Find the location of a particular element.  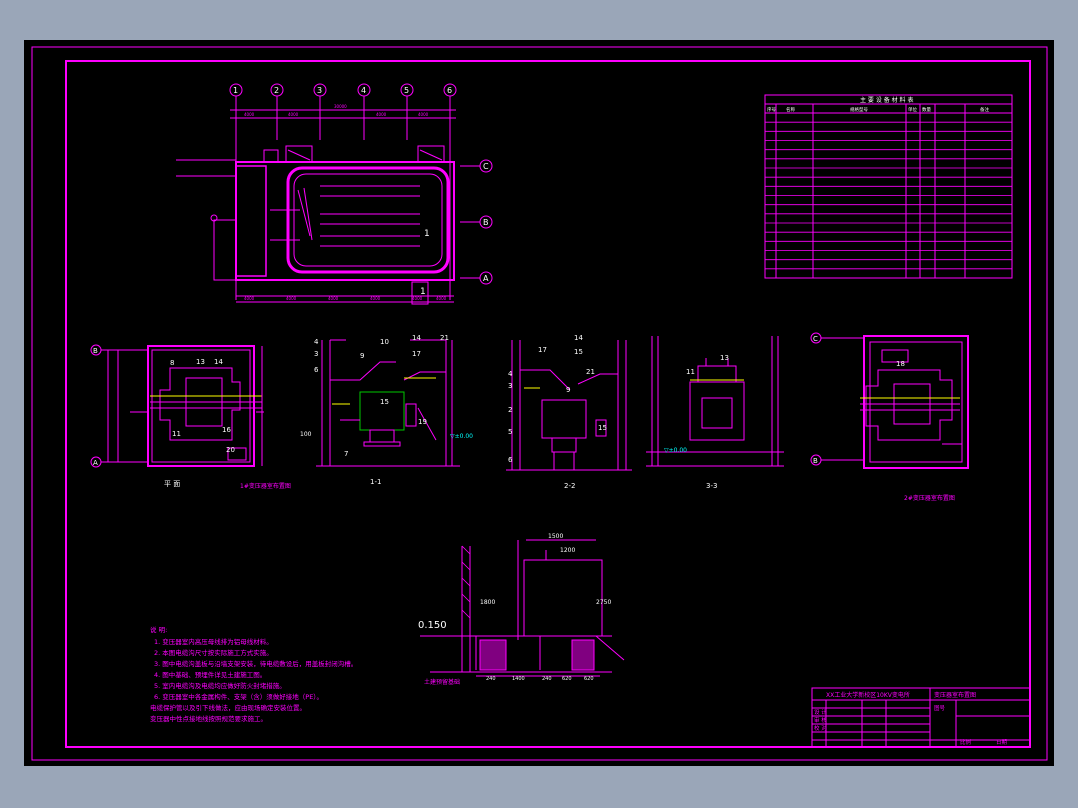

svg-text: 名称 is located at coordinates (790, 109).